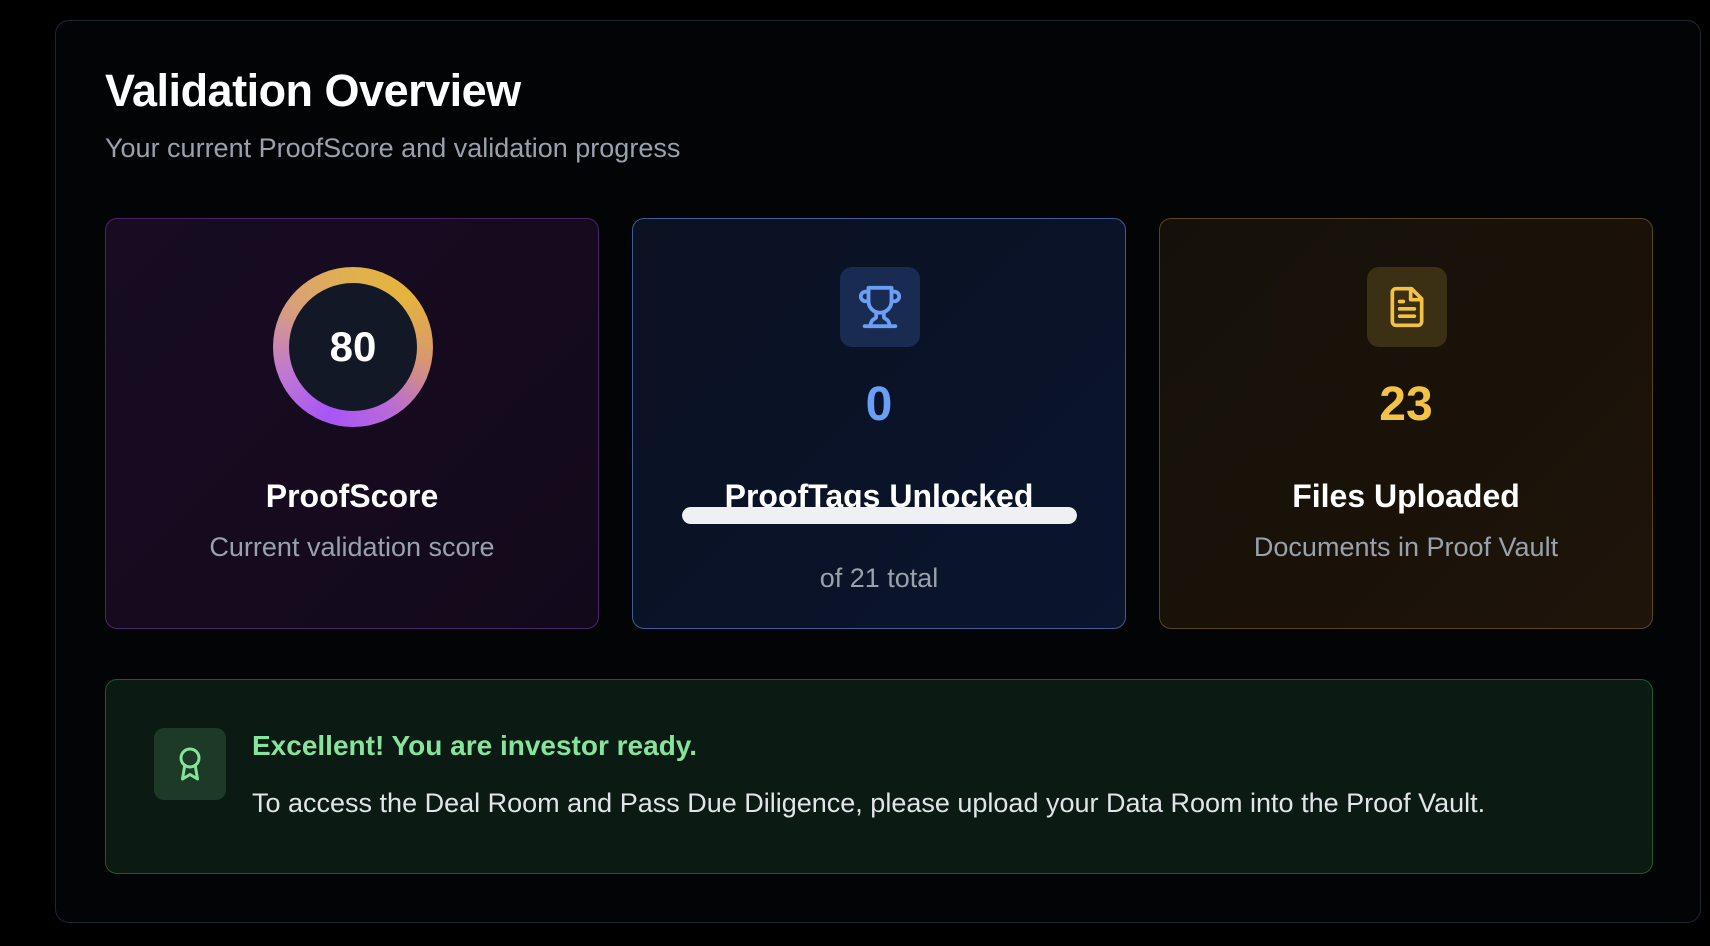 The image size is (1710, 946). I want to click on prooftags-total: of 21 total, so click(879, 578).